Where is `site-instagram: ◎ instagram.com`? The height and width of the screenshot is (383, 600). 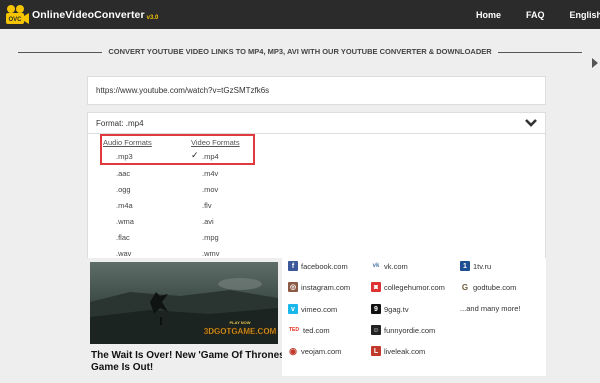
site-instagram: ◎ instagram.com is located at coordinates (319, 287).